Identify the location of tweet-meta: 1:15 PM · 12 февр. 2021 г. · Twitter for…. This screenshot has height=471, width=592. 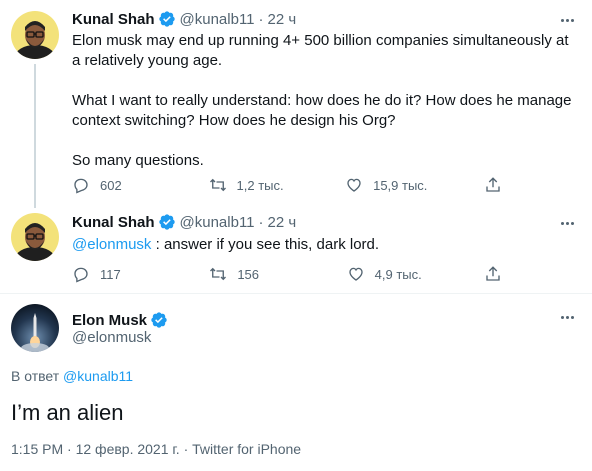
(156, 449).